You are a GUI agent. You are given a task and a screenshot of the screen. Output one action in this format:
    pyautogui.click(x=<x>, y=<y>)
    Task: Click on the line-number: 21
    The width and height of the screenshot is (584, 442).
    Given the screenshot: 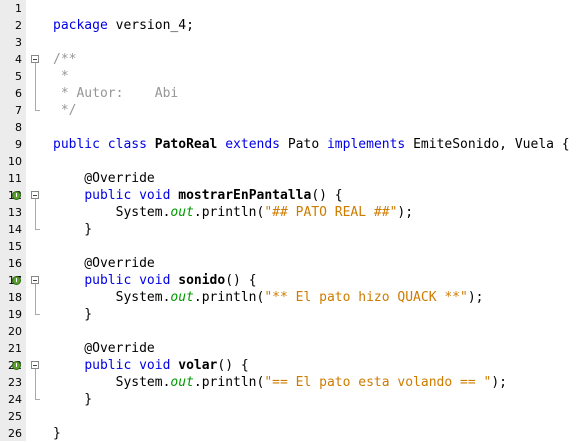 What is the action you would take?
    pyautogui.click(x=15, y=348)
    